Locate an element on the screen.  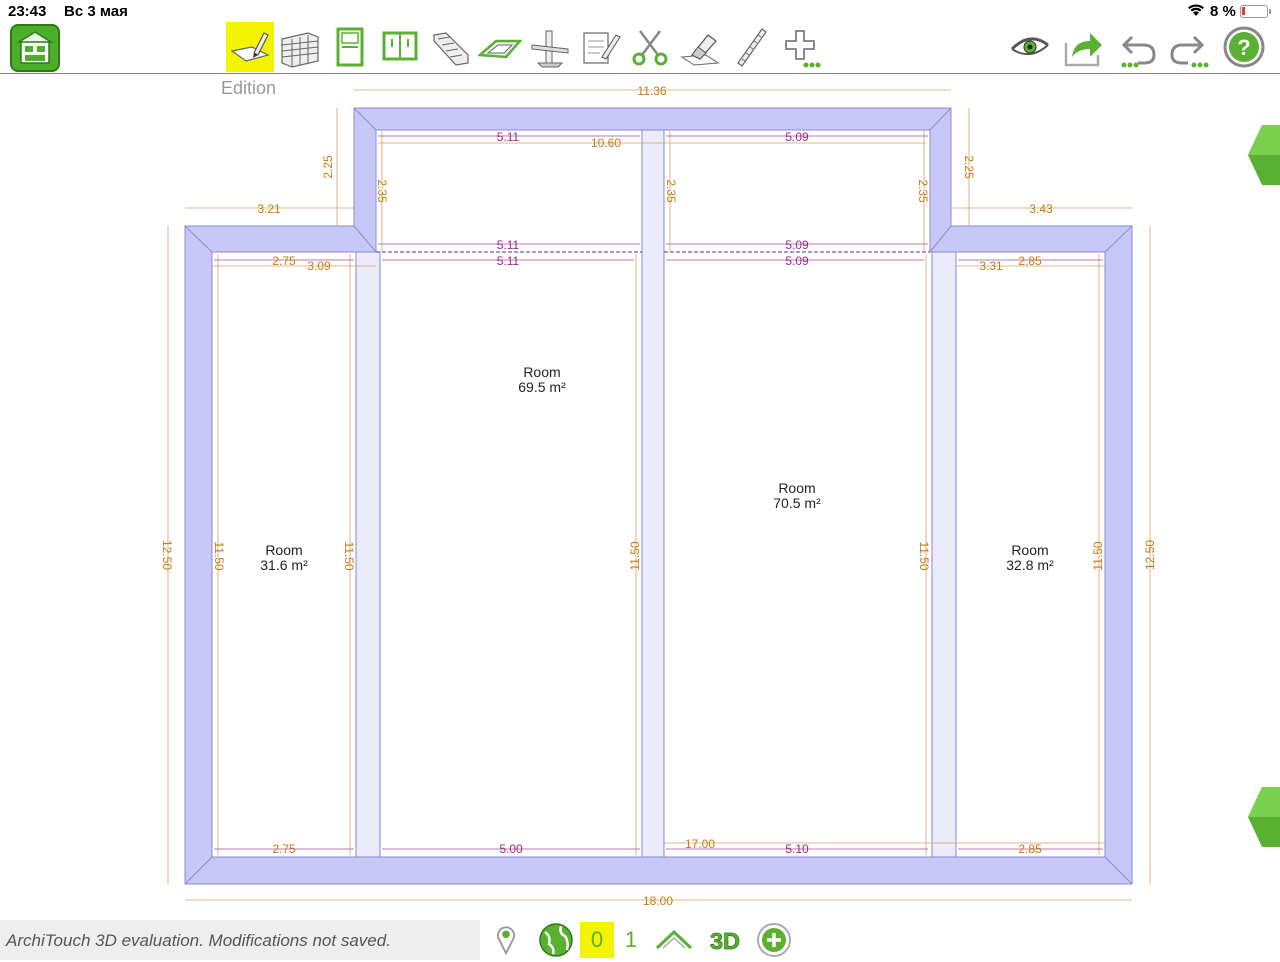
dim-label: 5.00 is located at coordinates (511, 849).